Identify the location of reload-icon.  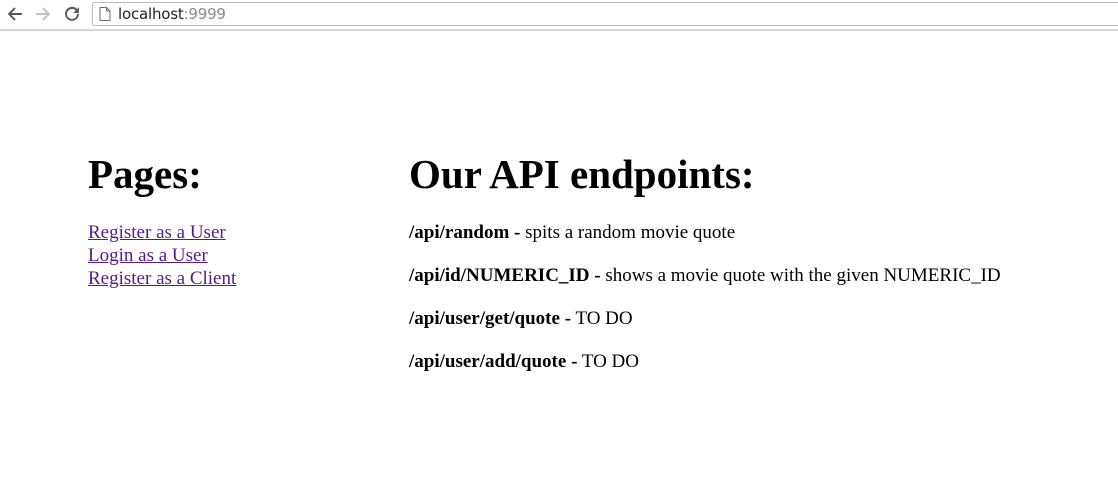
(72, 13).